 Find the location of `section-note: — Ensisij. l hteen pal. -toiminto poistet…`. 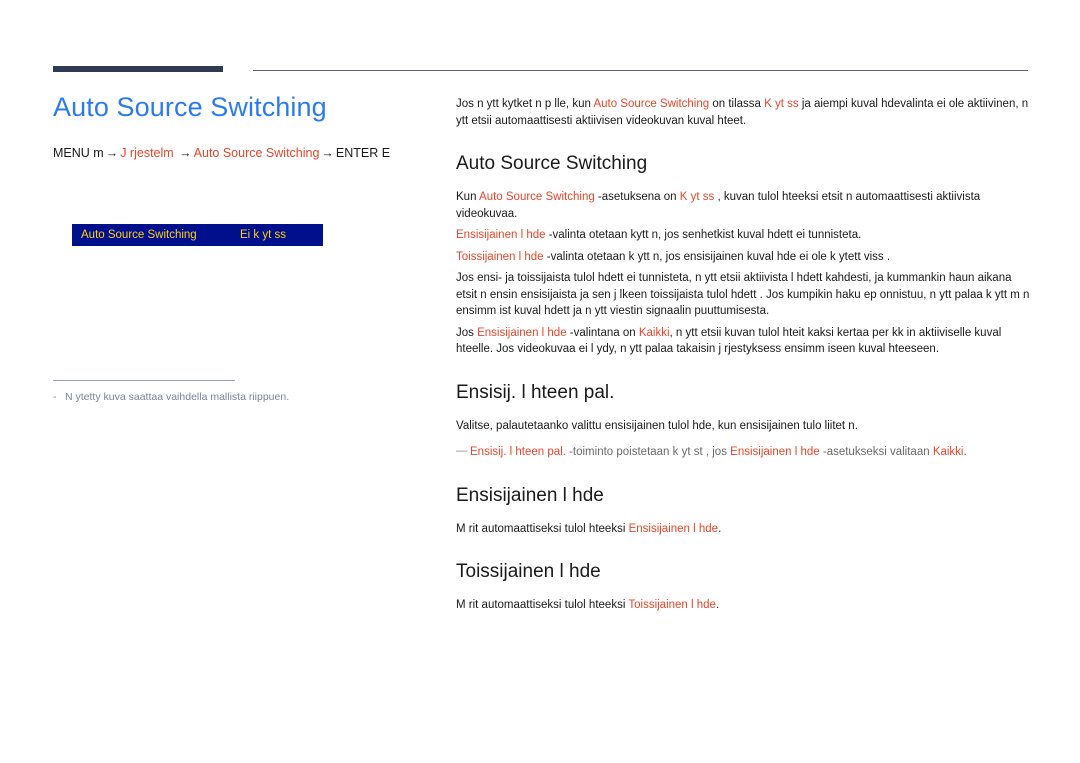

section-note: — Ensisij. l hteen pal. -toiminto poistet… is located at coordinates (745, 452).